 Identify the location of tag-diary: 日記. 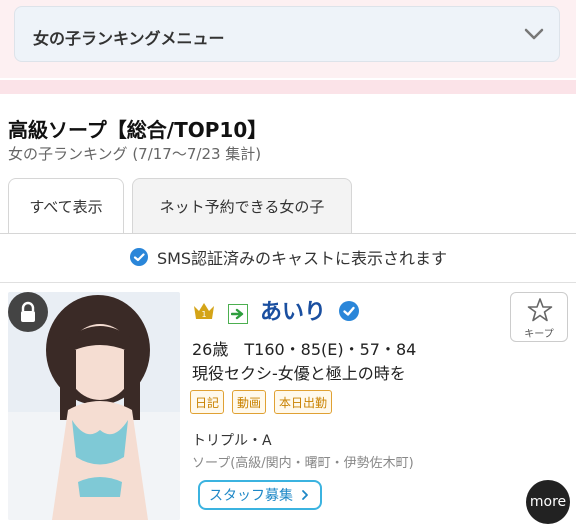
(207, 402).